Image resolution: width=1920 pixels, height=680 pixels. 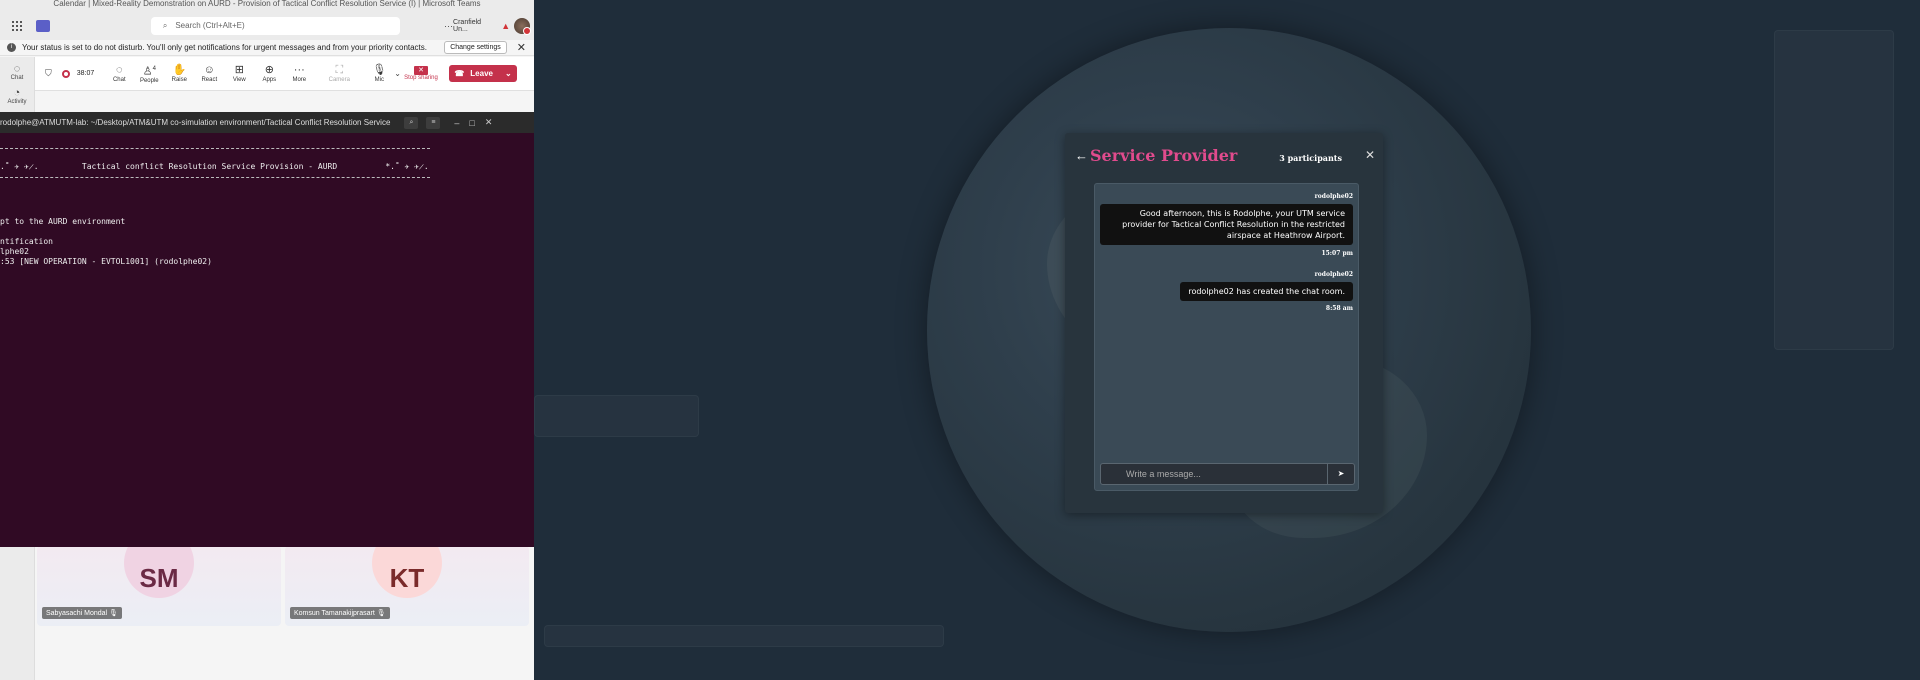 What do you see at coordinates (379, 70) in the screenshot?
I see `mic-icon: 🎙` at bounding box center [379, 70].